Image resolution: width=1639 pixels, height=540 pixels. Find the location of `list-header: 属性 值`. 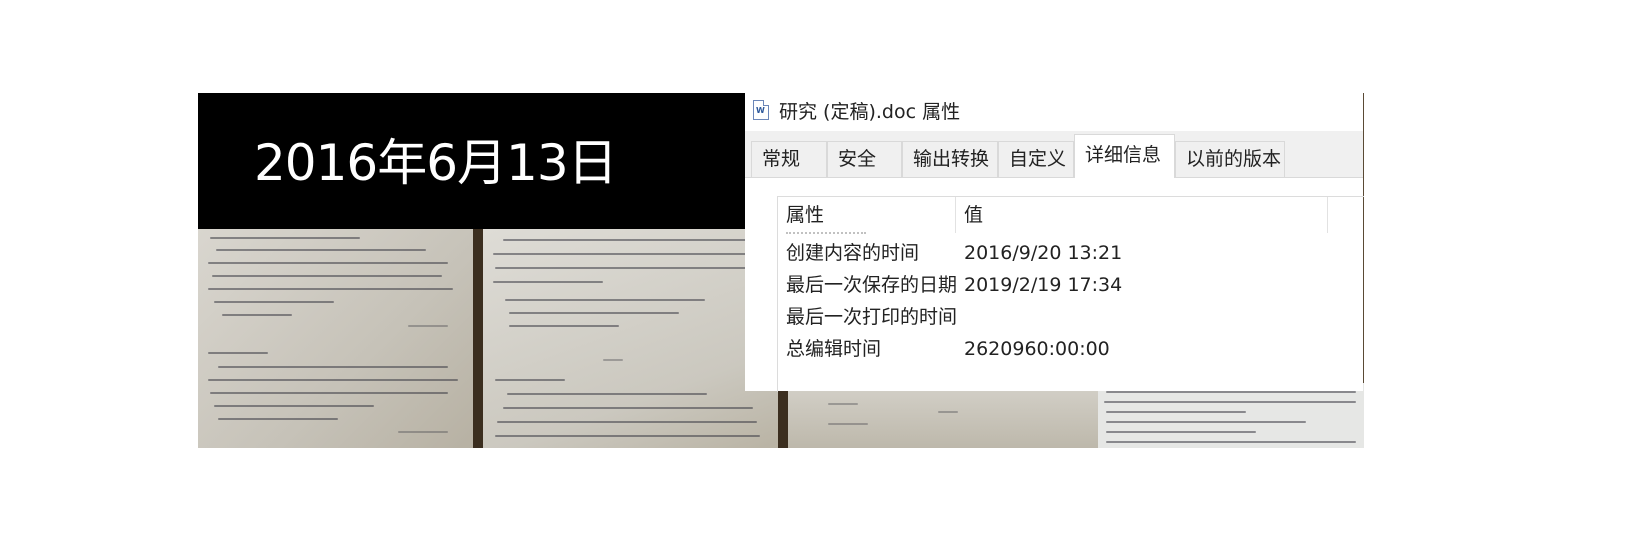

list-header: 属性 值 is located at coordinates (1071, 215).